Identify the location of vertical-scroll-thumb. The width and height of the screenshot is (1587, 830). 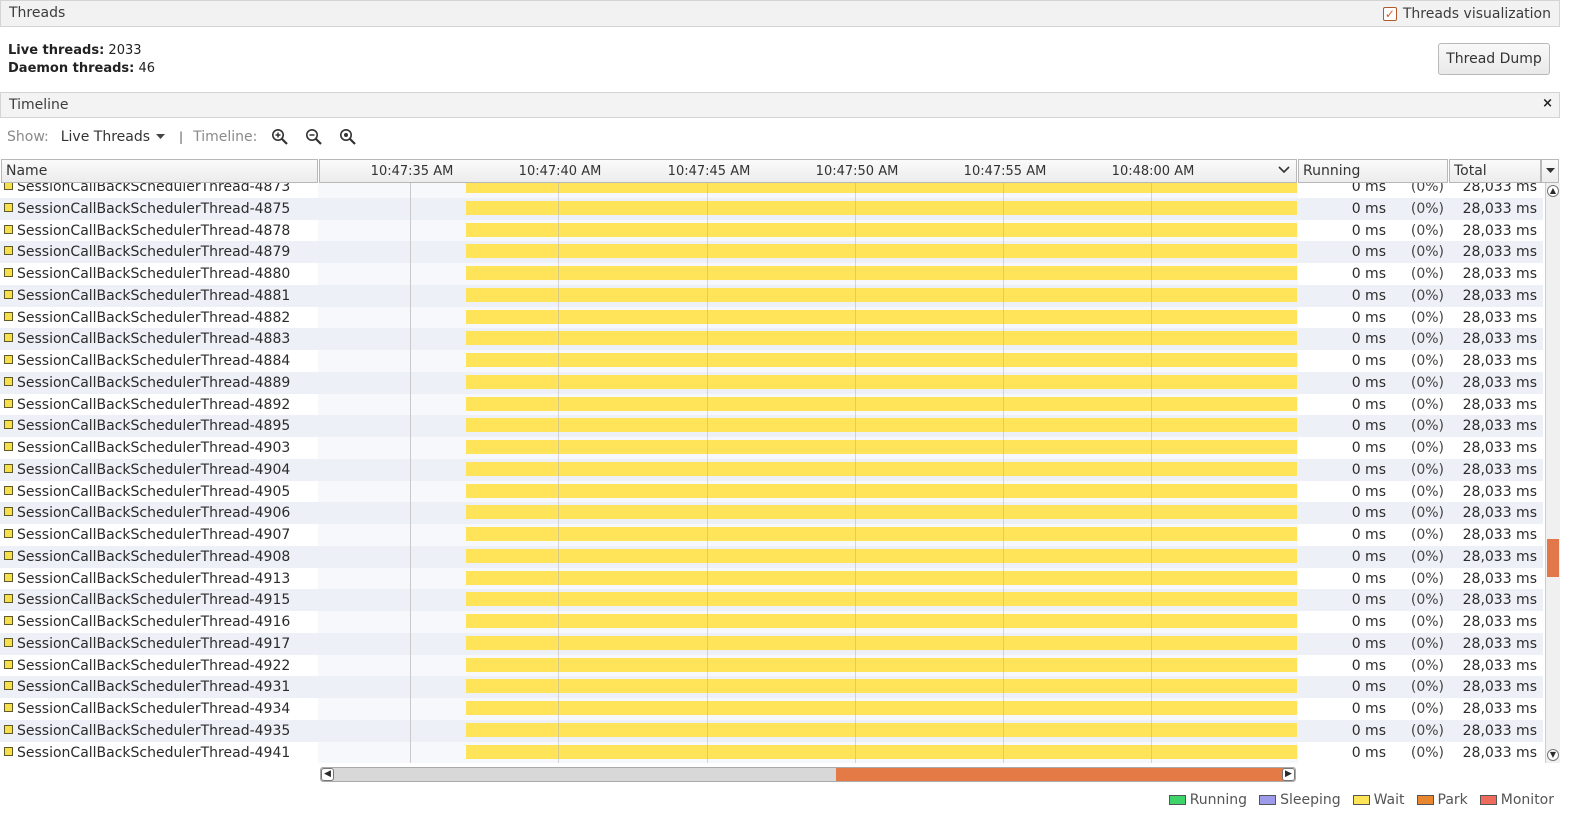
(1553, 558).